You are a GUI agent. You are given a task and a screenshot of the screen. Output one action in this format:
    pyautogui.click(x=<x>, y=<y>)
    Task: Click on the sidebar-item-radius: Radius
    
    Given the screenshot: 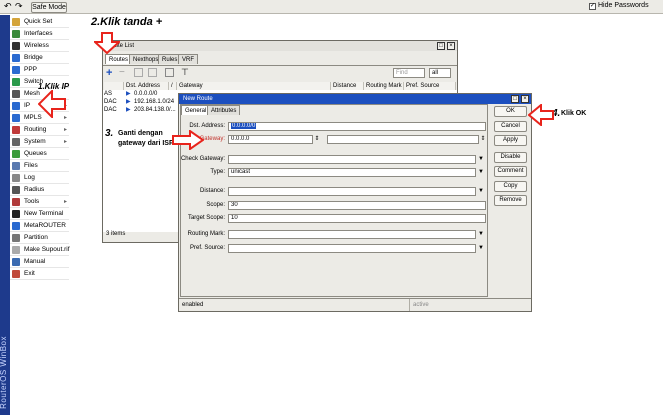 What is the action you would take?
    pyautogui.click(x=39, y=190)
    